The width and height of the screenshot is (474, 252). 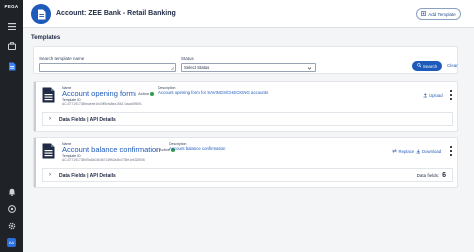 What do you see at coordinates (62, 58) in the screenshot?
I see `template-name-label: Search template name` at bounding box center [62, 58].